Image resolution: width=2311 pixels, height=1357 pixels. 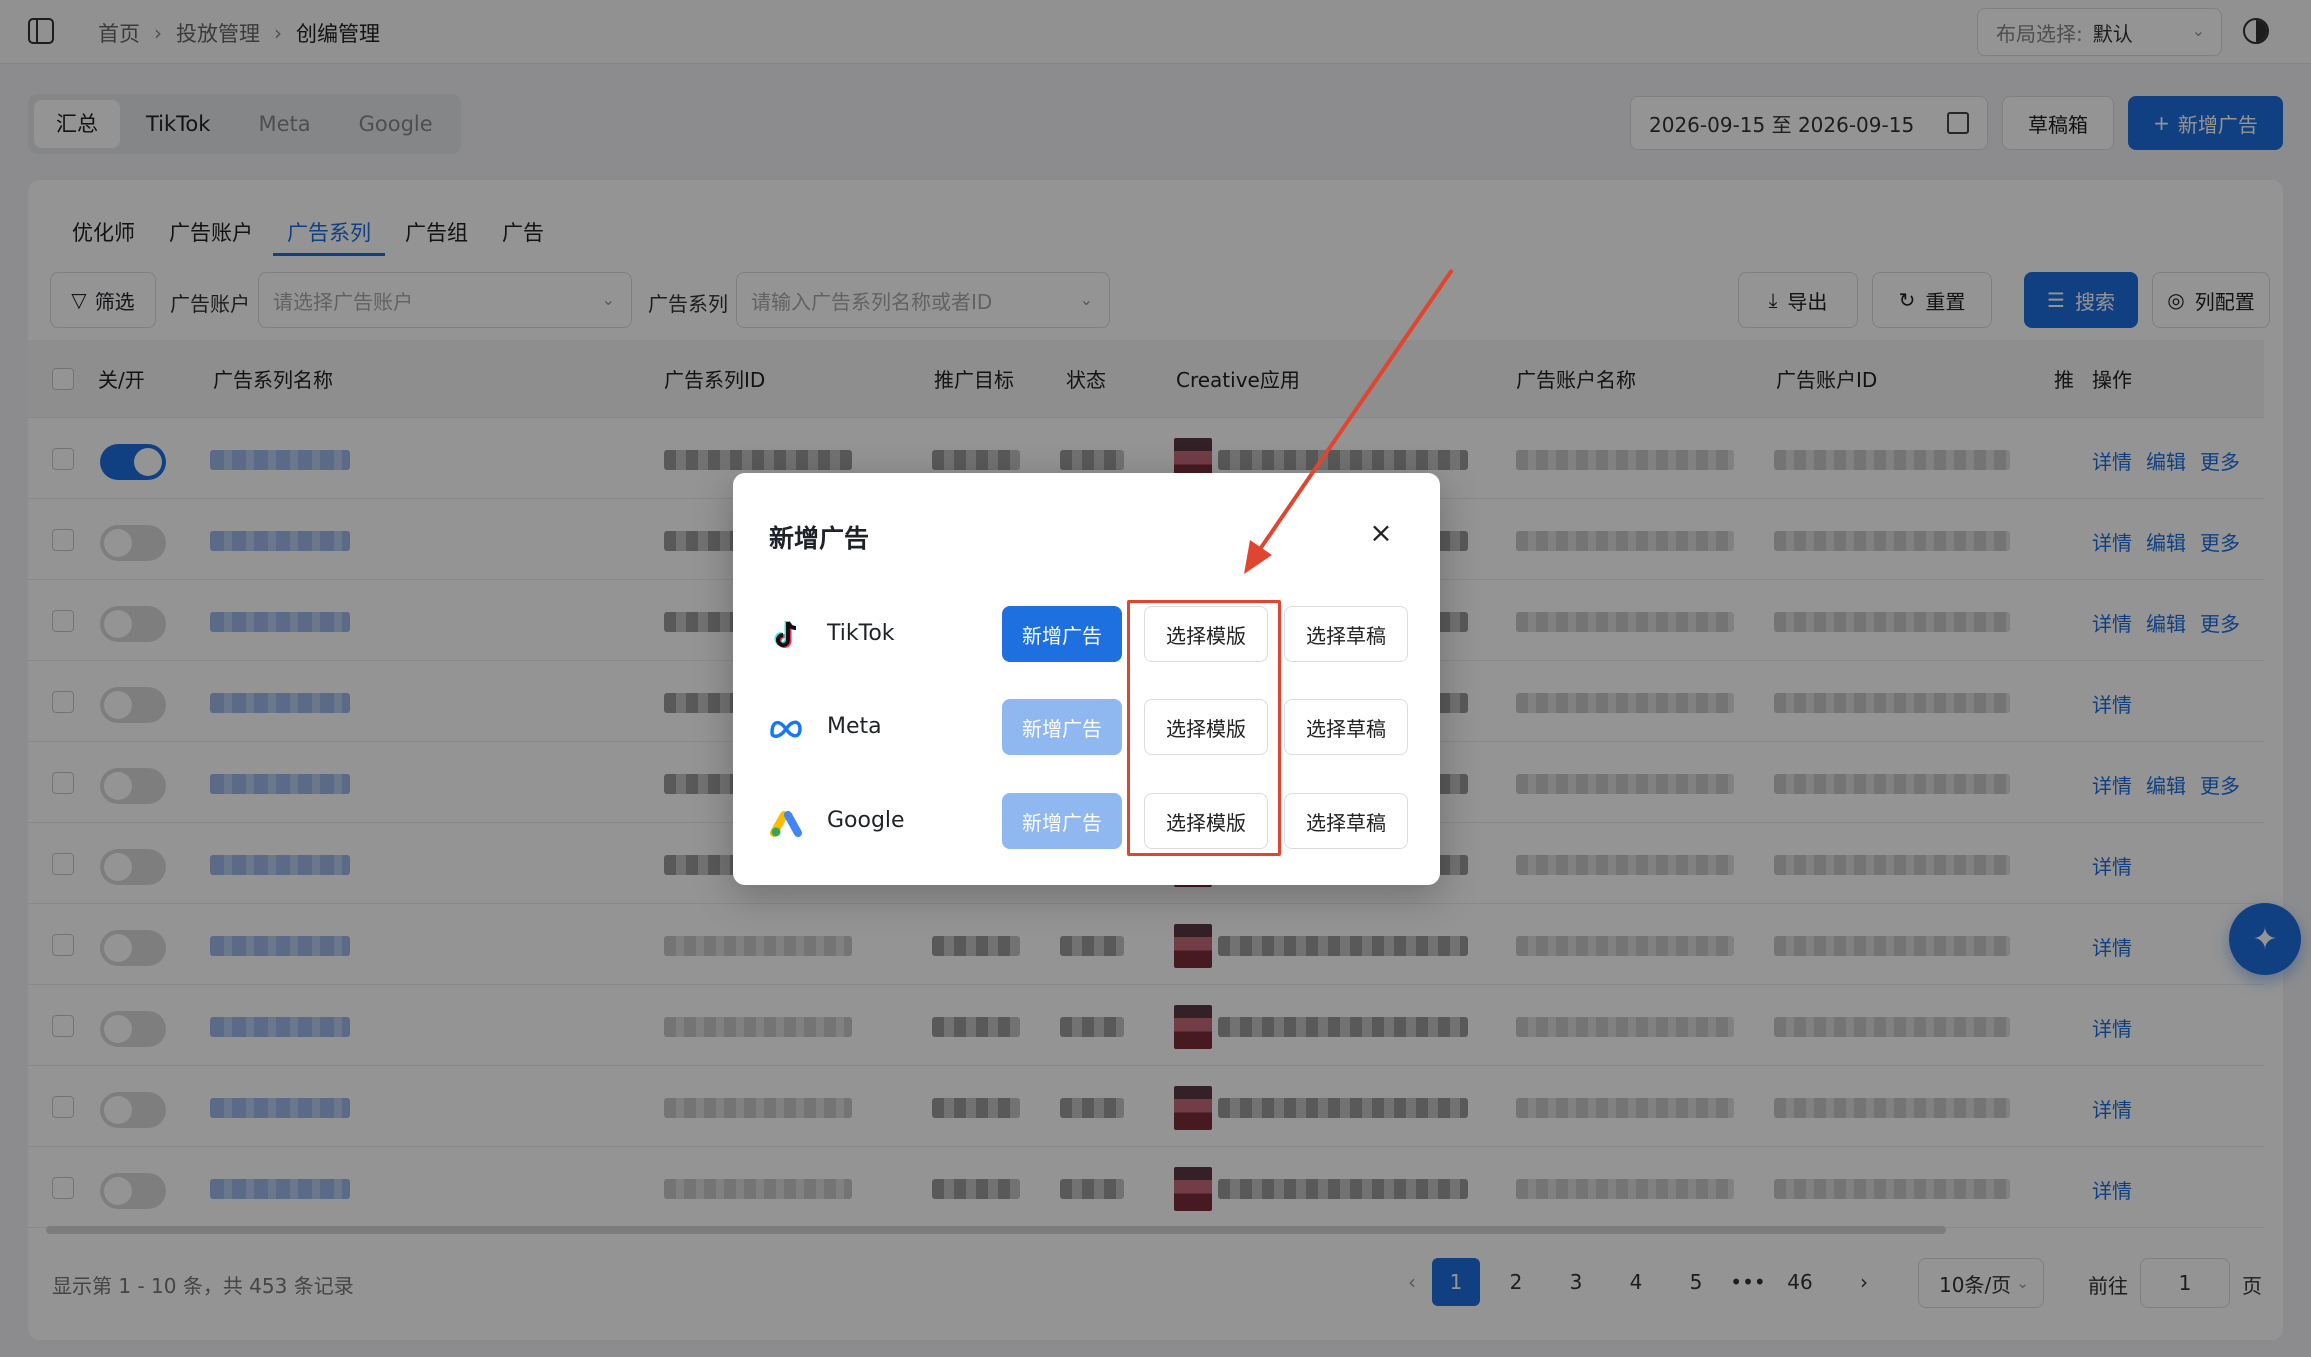 I want to click on modal-row-google: Google 新增广告 选择模版 选择草稿, so click(x=1089, y=822).